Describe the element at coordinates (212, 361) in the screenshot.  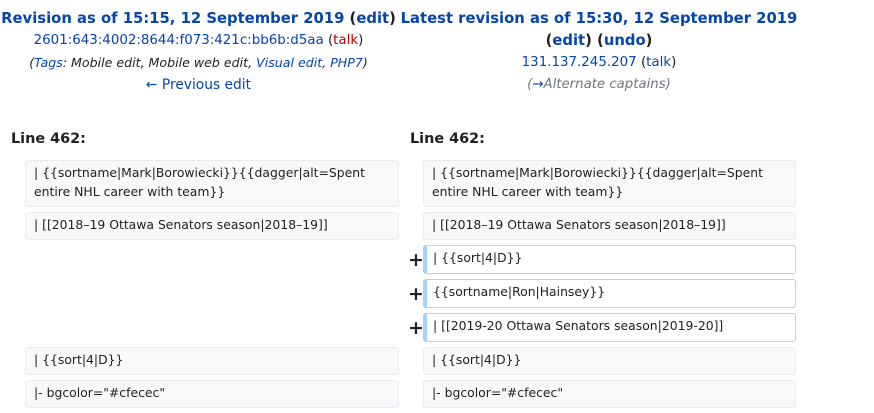
I see `old-context-line: | {{sort|4|D}}` at that location.